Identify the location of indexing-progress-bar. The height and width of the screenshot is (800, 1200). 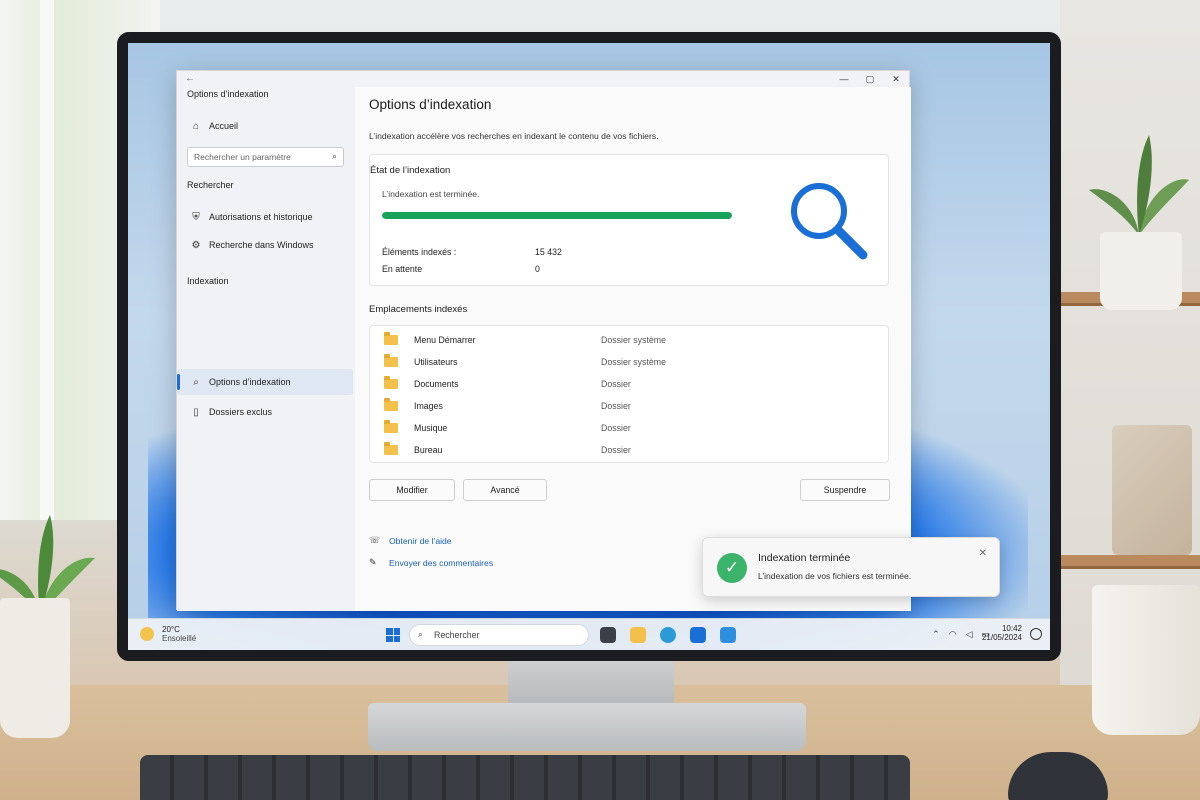
(557, 215).